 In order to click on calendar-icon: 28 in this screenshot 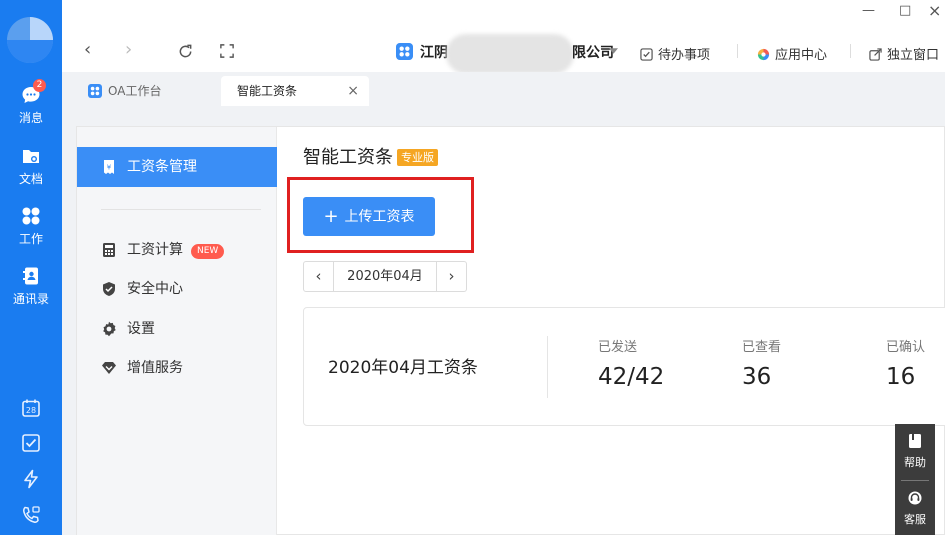, I will do `click(31, 408)`.